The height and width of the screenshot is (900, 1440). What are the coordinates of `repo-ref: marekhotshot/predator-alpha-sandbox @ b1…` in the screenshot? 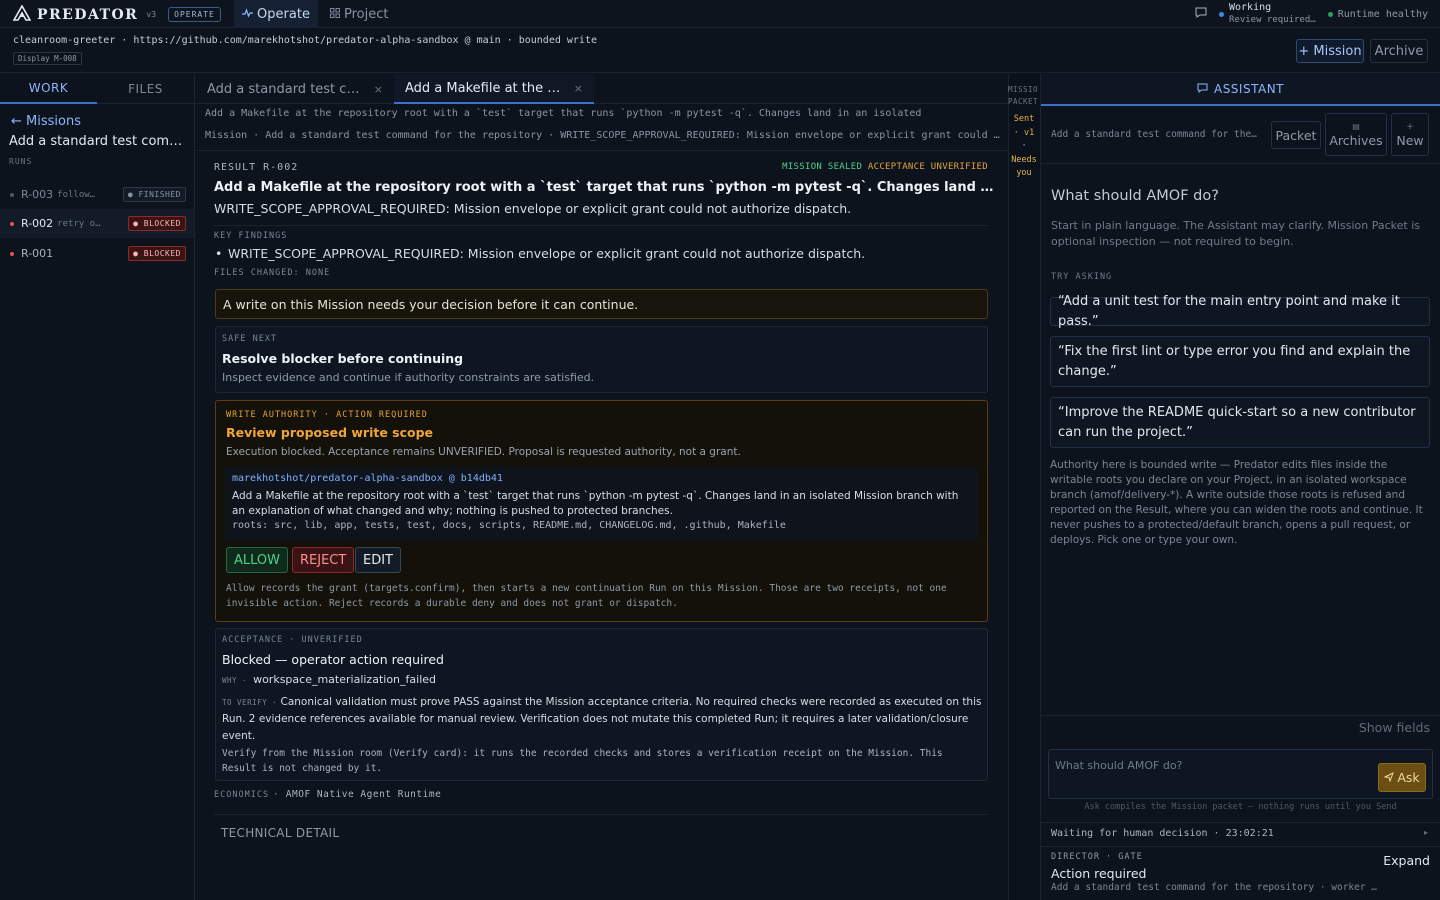 It's located at (367, 478).